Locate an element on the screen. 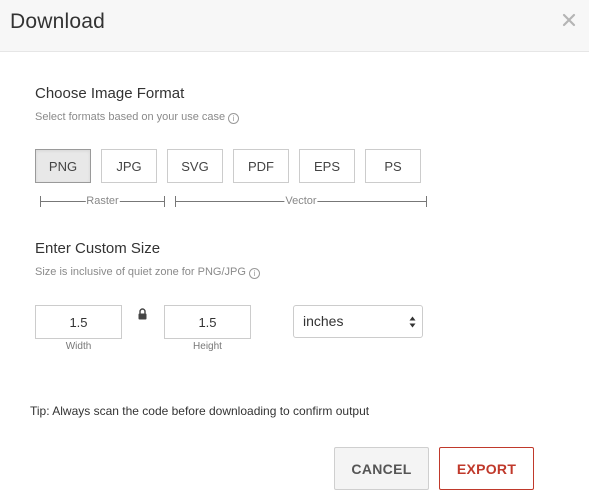 This screenshot has height=504, width=589. format-svg-button: SVG is located at coordinates (195, 166).